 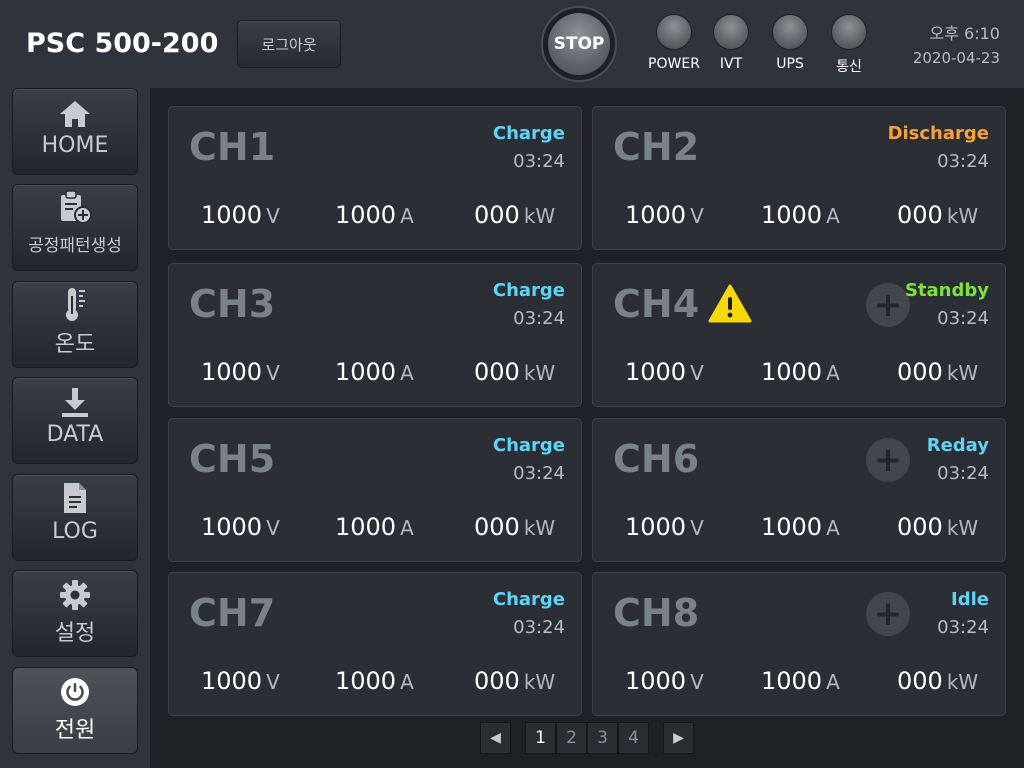 I want to click on channel-name: CH7, so click(x=232, y=613).